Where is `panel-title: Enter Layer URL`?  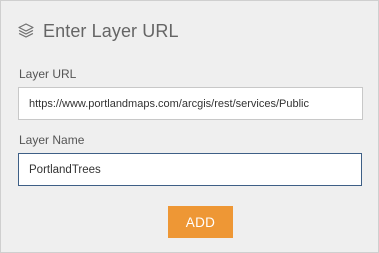 panel-title: Enter Layer URL is located at coordinates (111, 30).